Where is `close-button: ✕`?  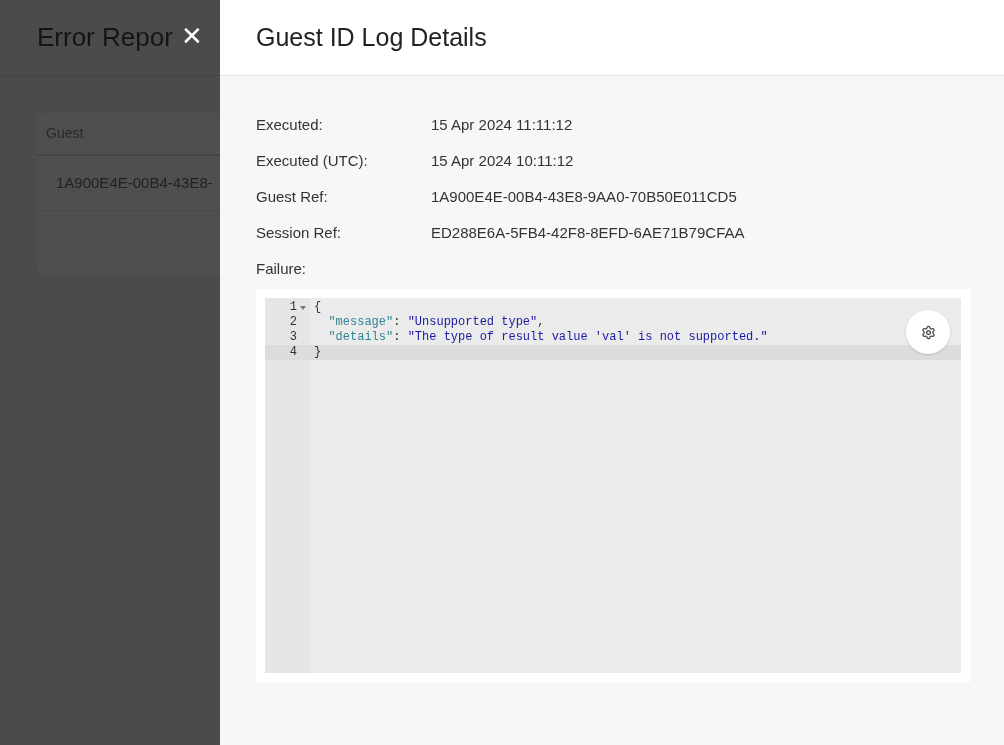
close-button: ✕ is located at coordinates (192, 36).